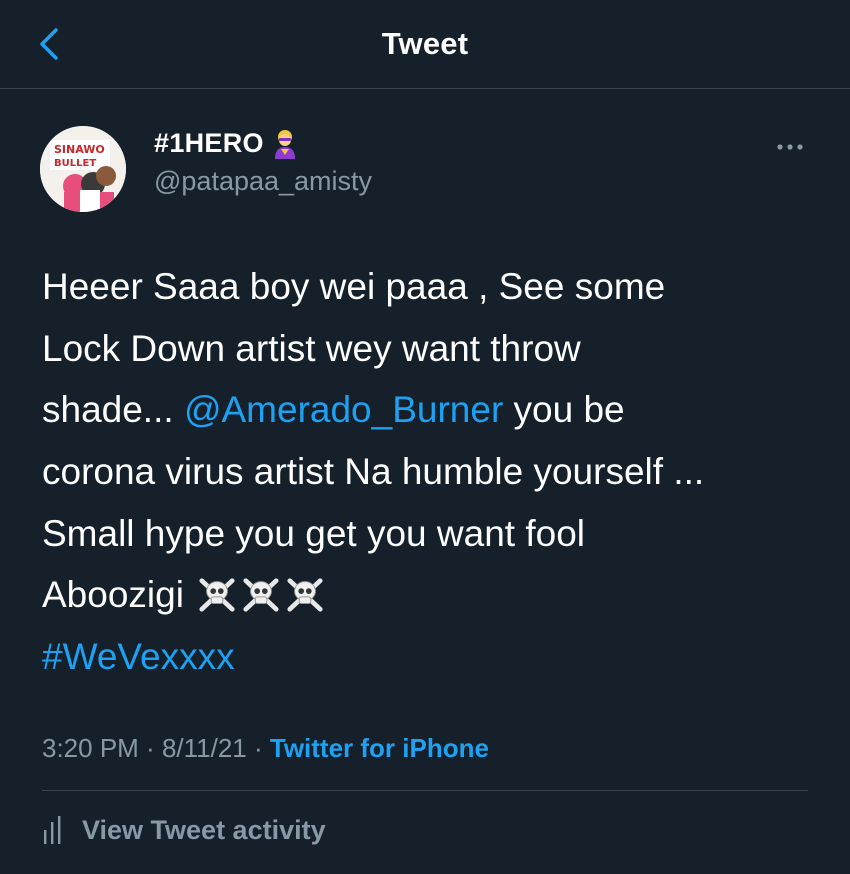 The width and height of the screenshot is (850, 874). I want to click on avatar: SINAWO BULLET, so click(83, 169).